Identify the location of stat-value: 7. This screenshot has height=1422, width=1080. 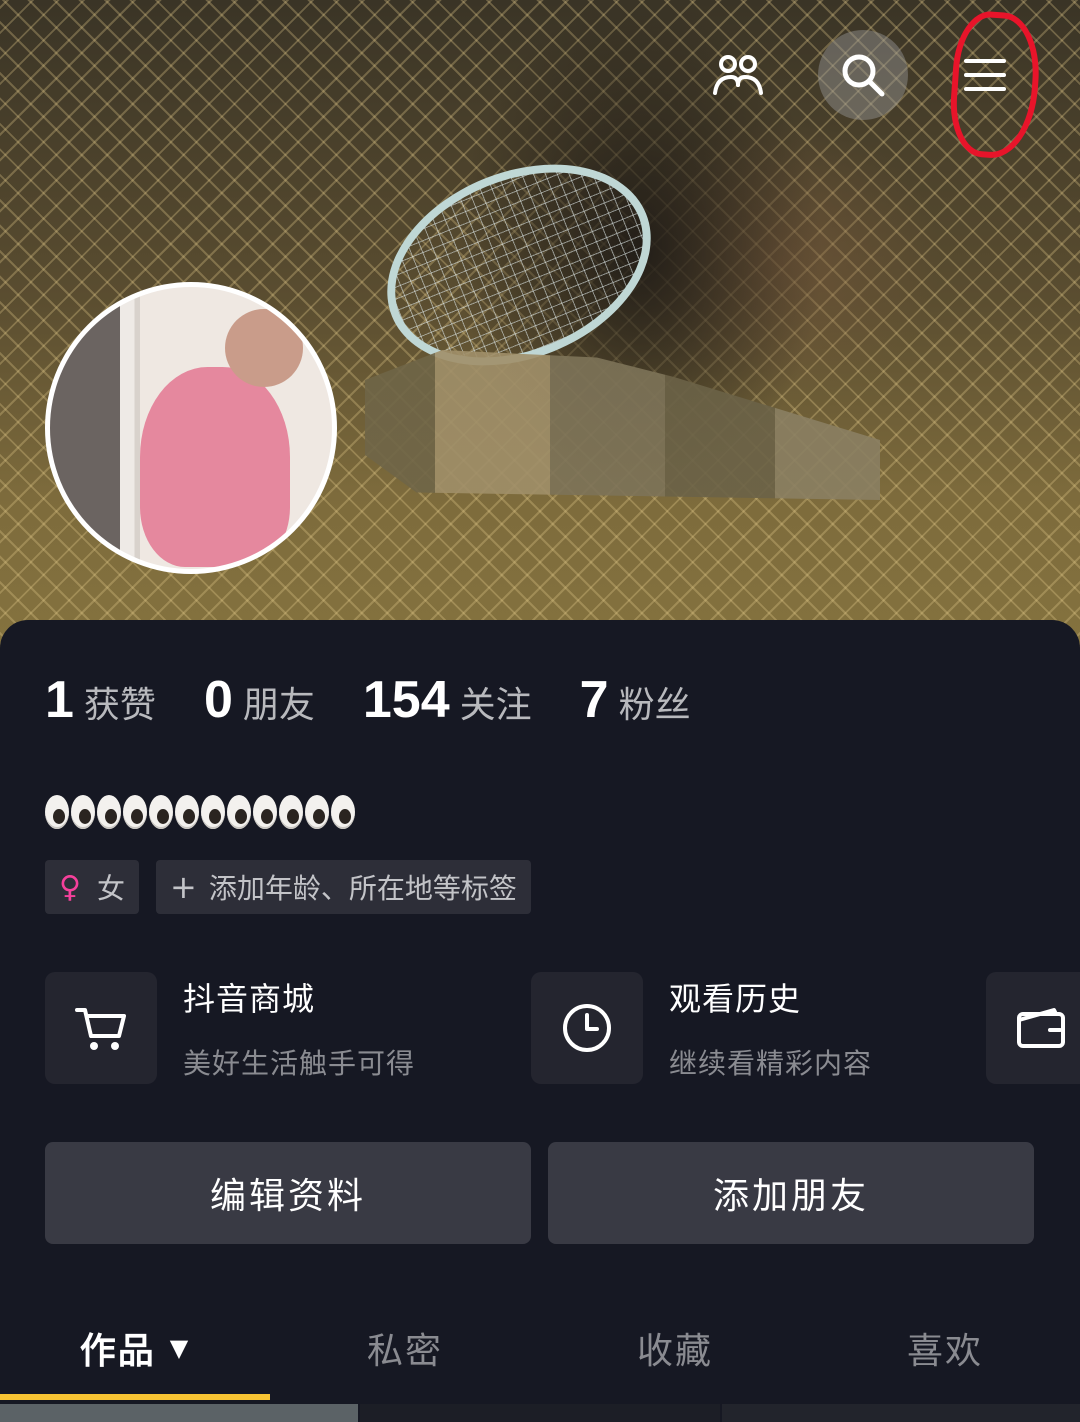
(594, 700).